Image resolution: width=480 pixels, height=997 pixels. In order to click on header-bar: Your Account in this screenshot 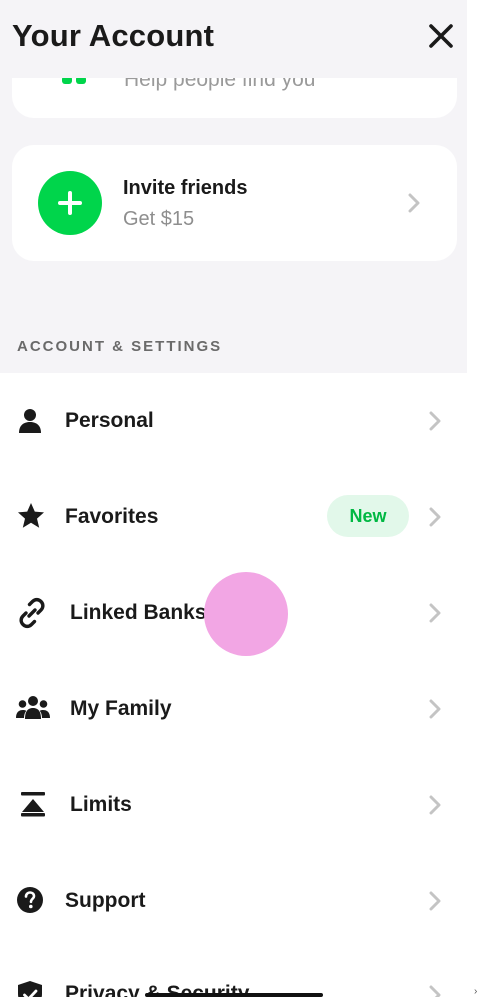, I will do `click(233, 39)`.